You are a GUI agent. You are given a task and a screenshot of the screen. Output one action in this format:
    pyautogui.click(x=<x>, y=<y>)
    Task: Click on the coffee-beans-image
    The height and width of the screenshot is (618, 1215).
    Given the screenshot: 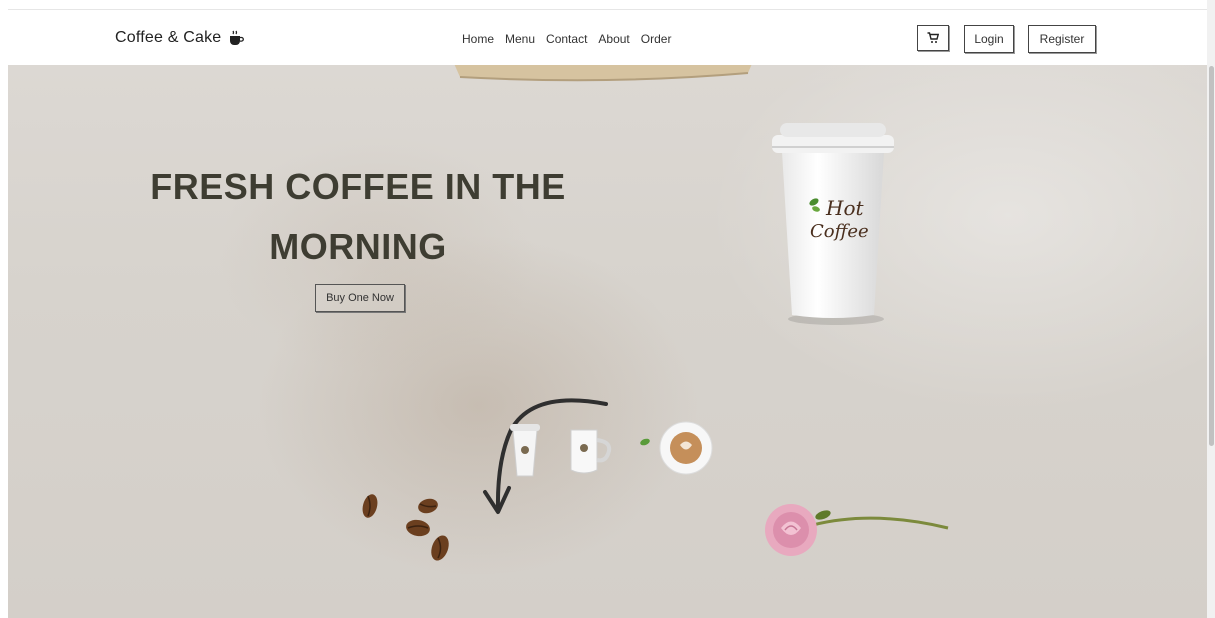 What is the action you would take?
    pyautogui.click(x=405, y=527)
    